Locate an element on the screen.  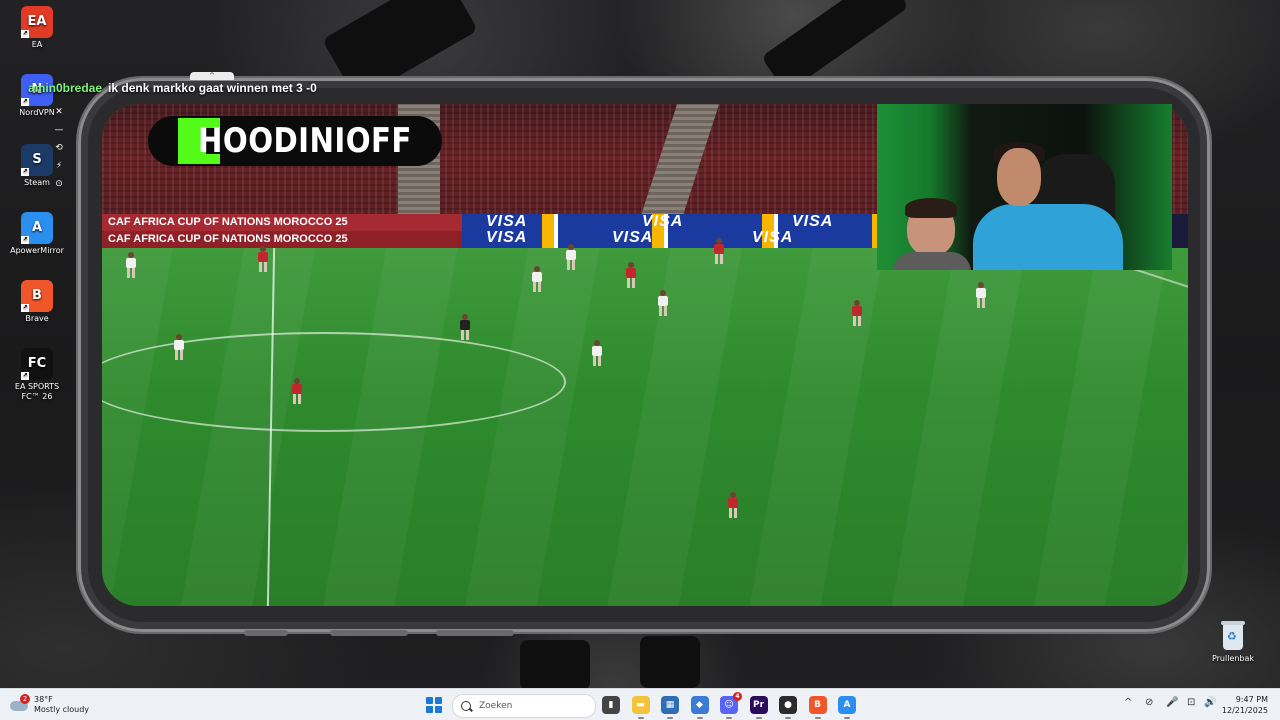
cloud-icon: 2 is located at coordinates (20, 703).